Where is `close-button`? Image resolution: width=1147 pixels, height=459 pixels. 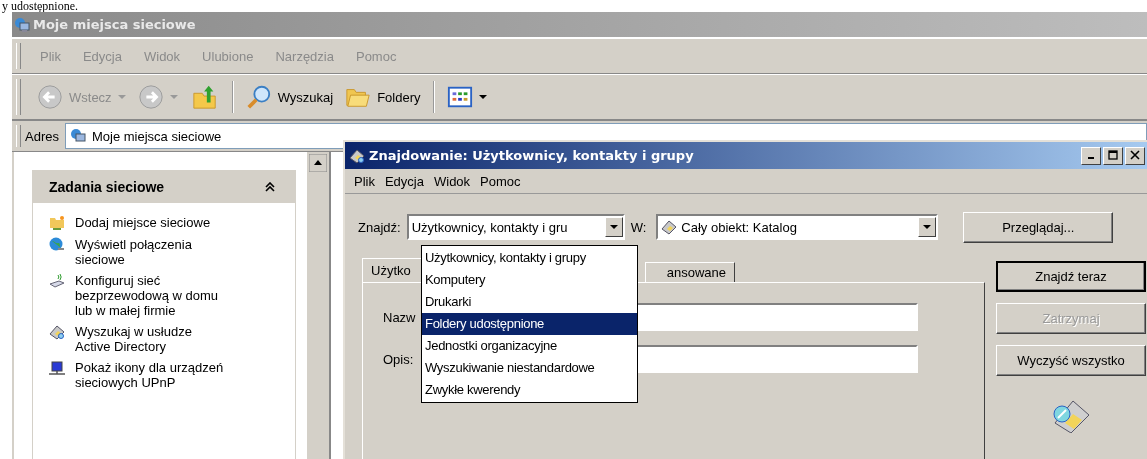 close-button is located at coordinates (1135, 155).